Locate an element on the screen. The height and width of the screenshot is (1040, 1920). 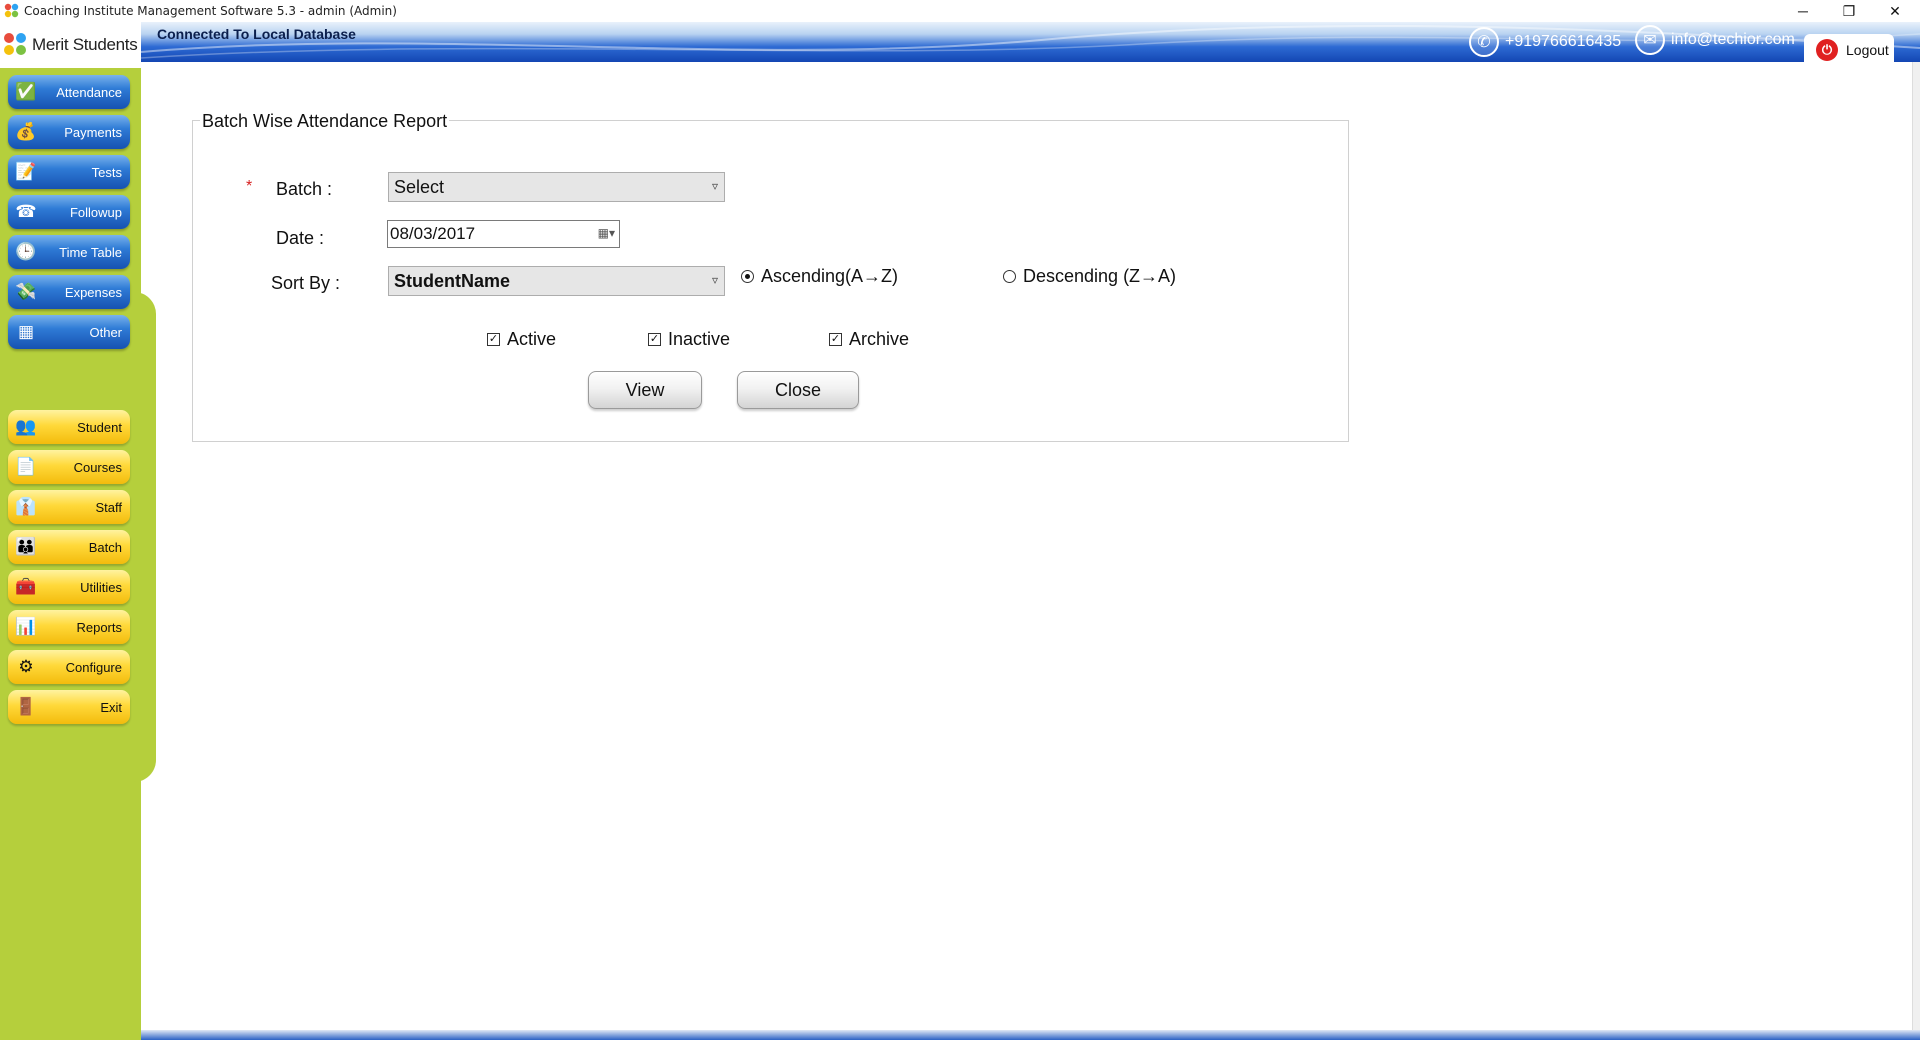
sidebar-item-label: Attendance is located at coordinates (89, 92).